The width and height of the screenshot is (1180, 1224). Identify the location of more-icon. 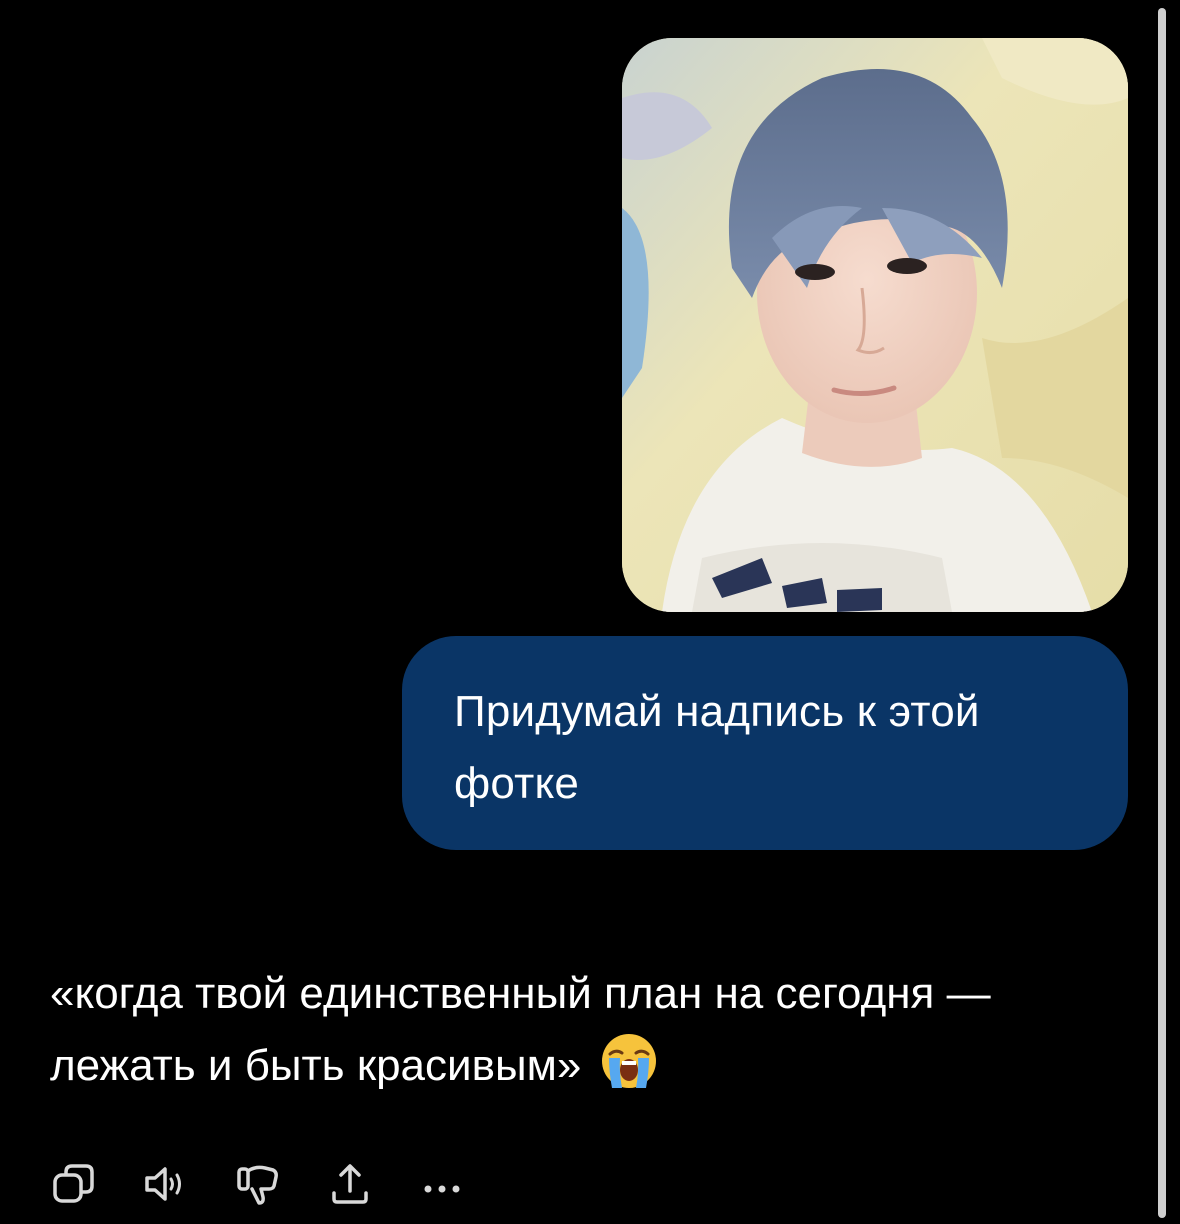
(442, 1189).